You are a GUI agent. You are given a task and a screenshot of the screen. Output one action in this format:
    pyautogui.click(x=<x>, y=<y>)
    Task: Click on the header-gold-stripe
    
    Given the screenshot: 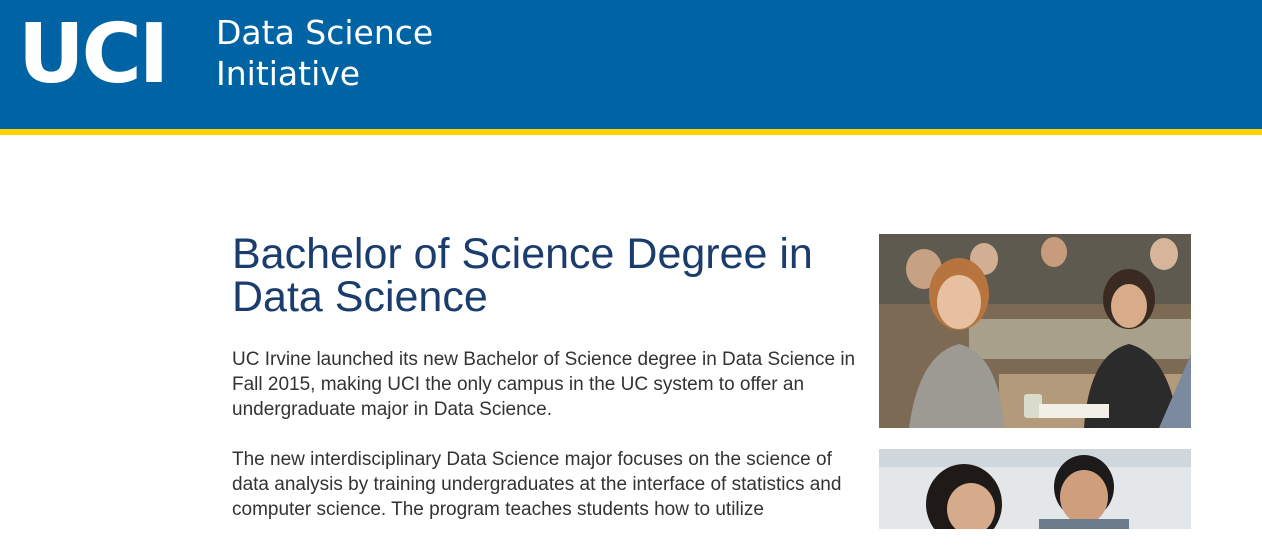 What is the action you would take?
    pyautogui.click(x=631, y=132)
    